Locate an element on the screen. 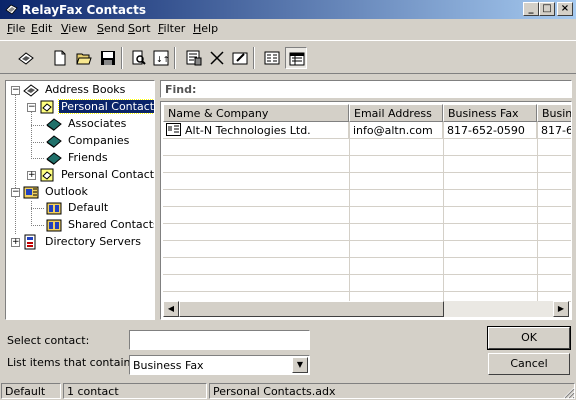 Image resolution: width=576 pixels, height=400 pixels. tree-node-personal-contacts: Personal Contacts is located at coordinates (96, 107).